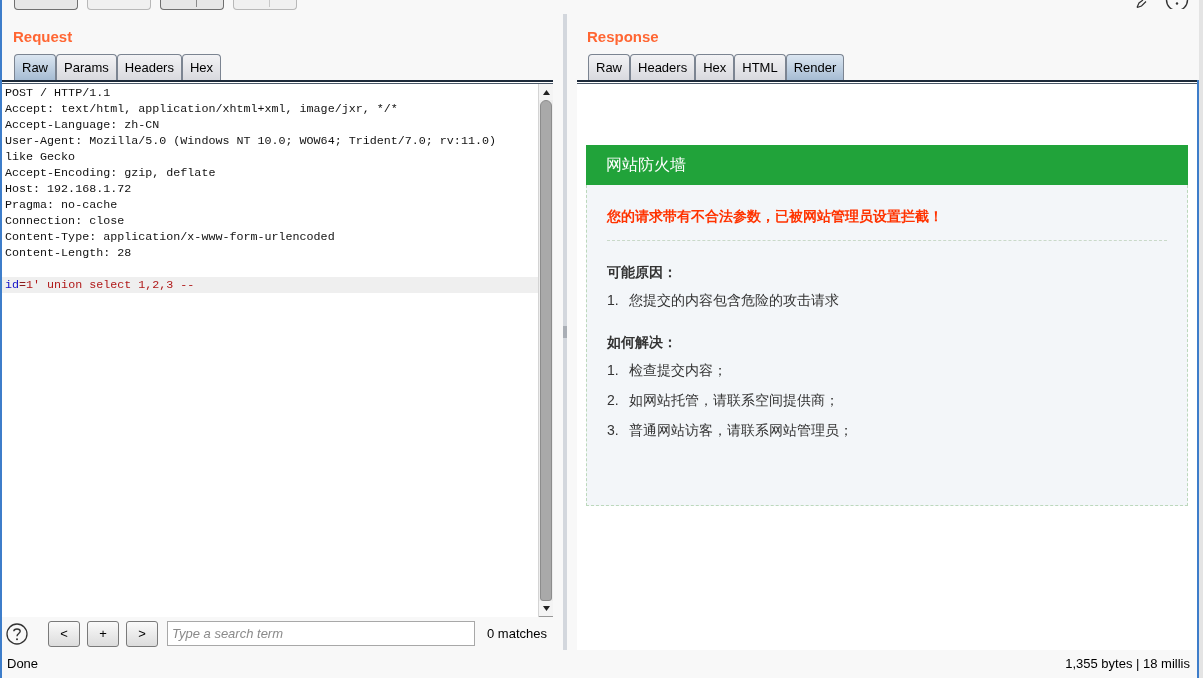  Describe the element at coordinates (741, 430) in the screenshot. I see `list-item-text: 普通网站访客，请联系网站管理员；` at that location.